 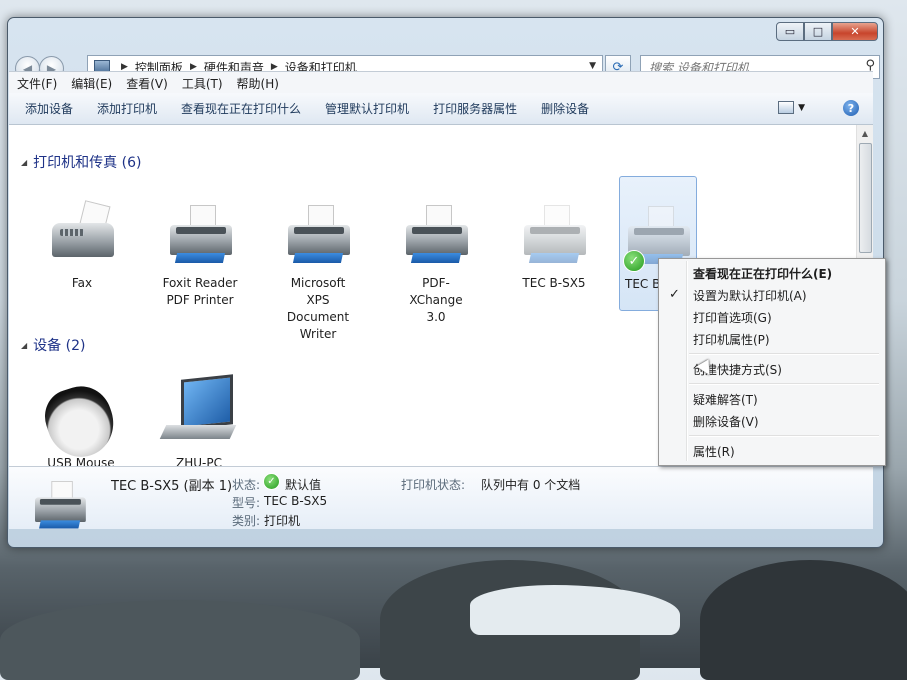 I want to click on device-item: ZHU-PC, so click(x=198, y=419).